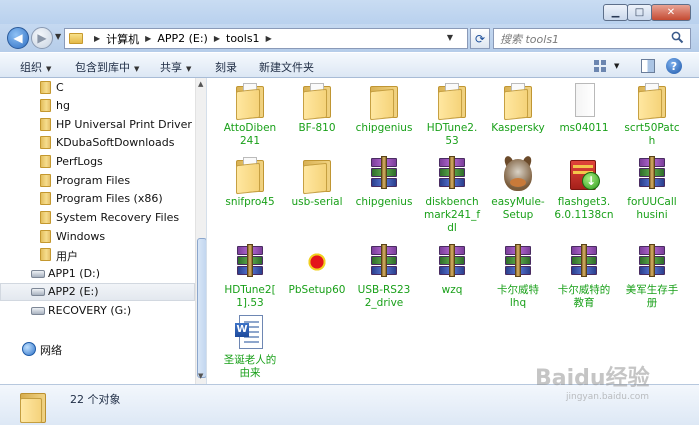 The height and width of the screenshot is (425, 699). I want to click on maximize-button: □, so click(639, 12).